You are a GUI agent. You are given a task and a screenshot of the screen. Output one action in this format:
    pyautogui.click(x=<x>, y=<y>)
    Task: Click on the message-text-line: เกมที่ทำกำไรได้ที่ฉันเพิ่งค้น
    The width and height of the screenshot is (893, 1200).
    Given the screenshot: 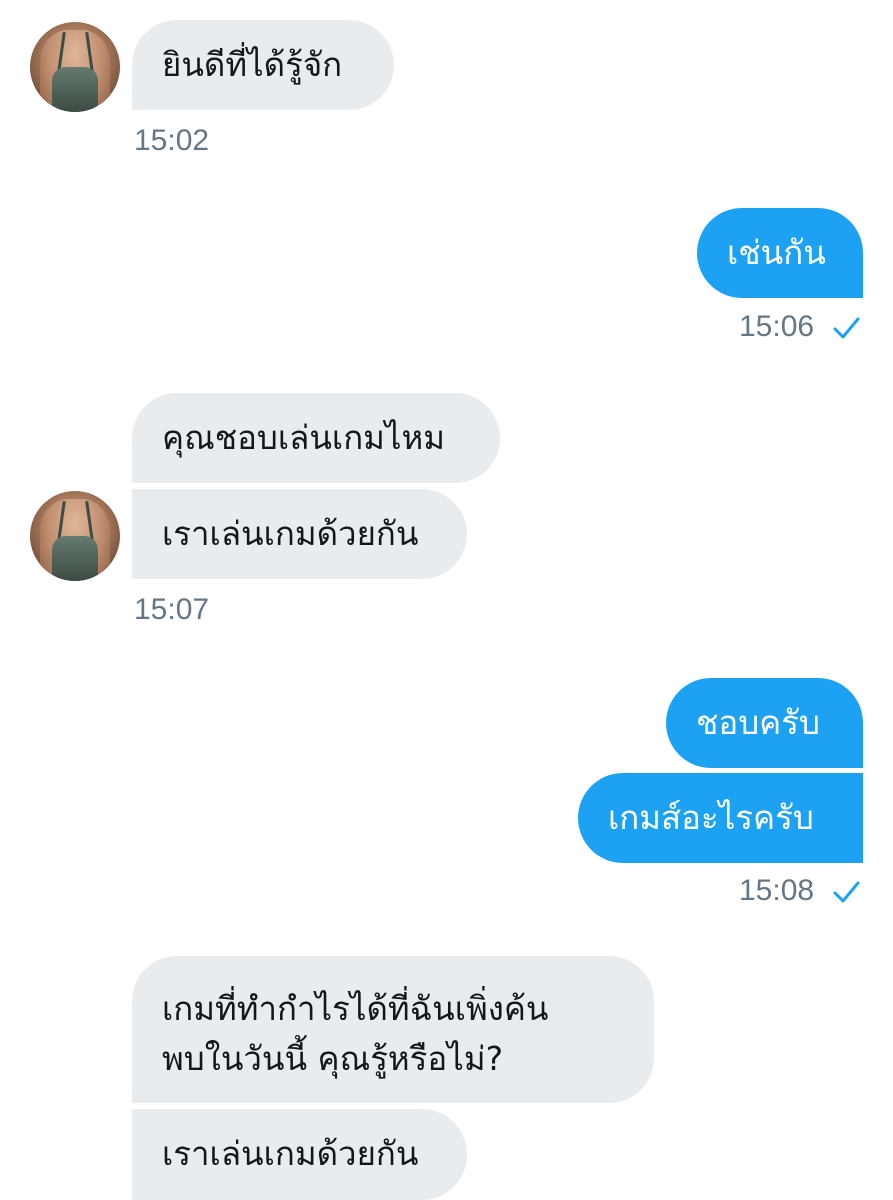 What is the action you would take?
    pyautogui.click(x=355, y=1008)
    